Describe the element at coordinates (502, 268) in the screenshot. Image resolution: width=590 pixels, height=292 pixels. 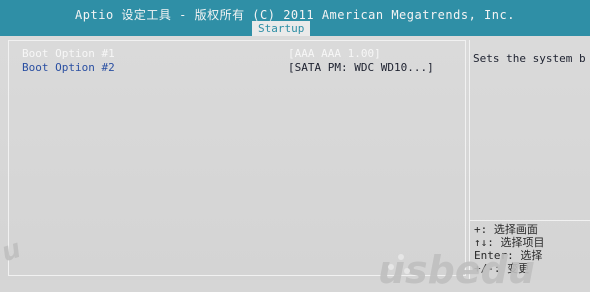
I see `key-change-value: +/-: 变更` at that location.